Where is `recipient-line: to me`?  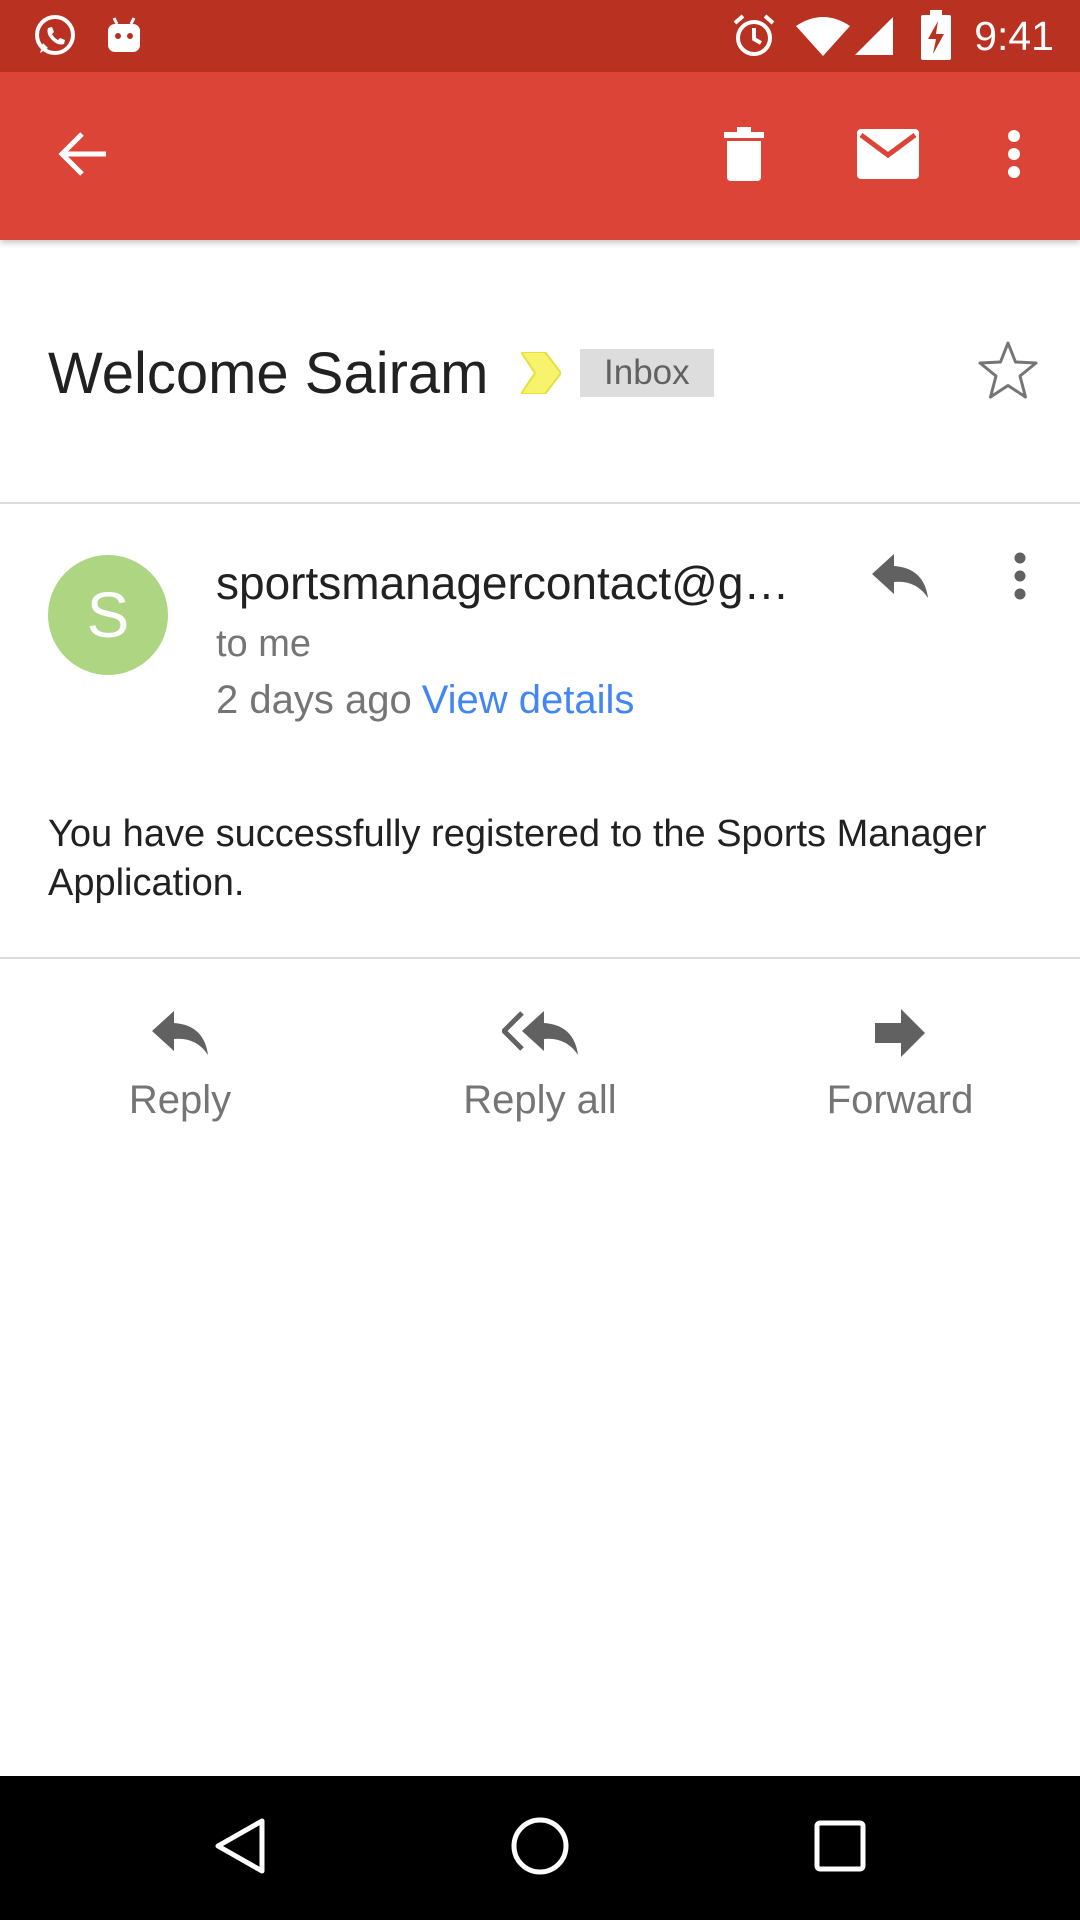 recipient-line: to me is located at coordinates (264, 644).